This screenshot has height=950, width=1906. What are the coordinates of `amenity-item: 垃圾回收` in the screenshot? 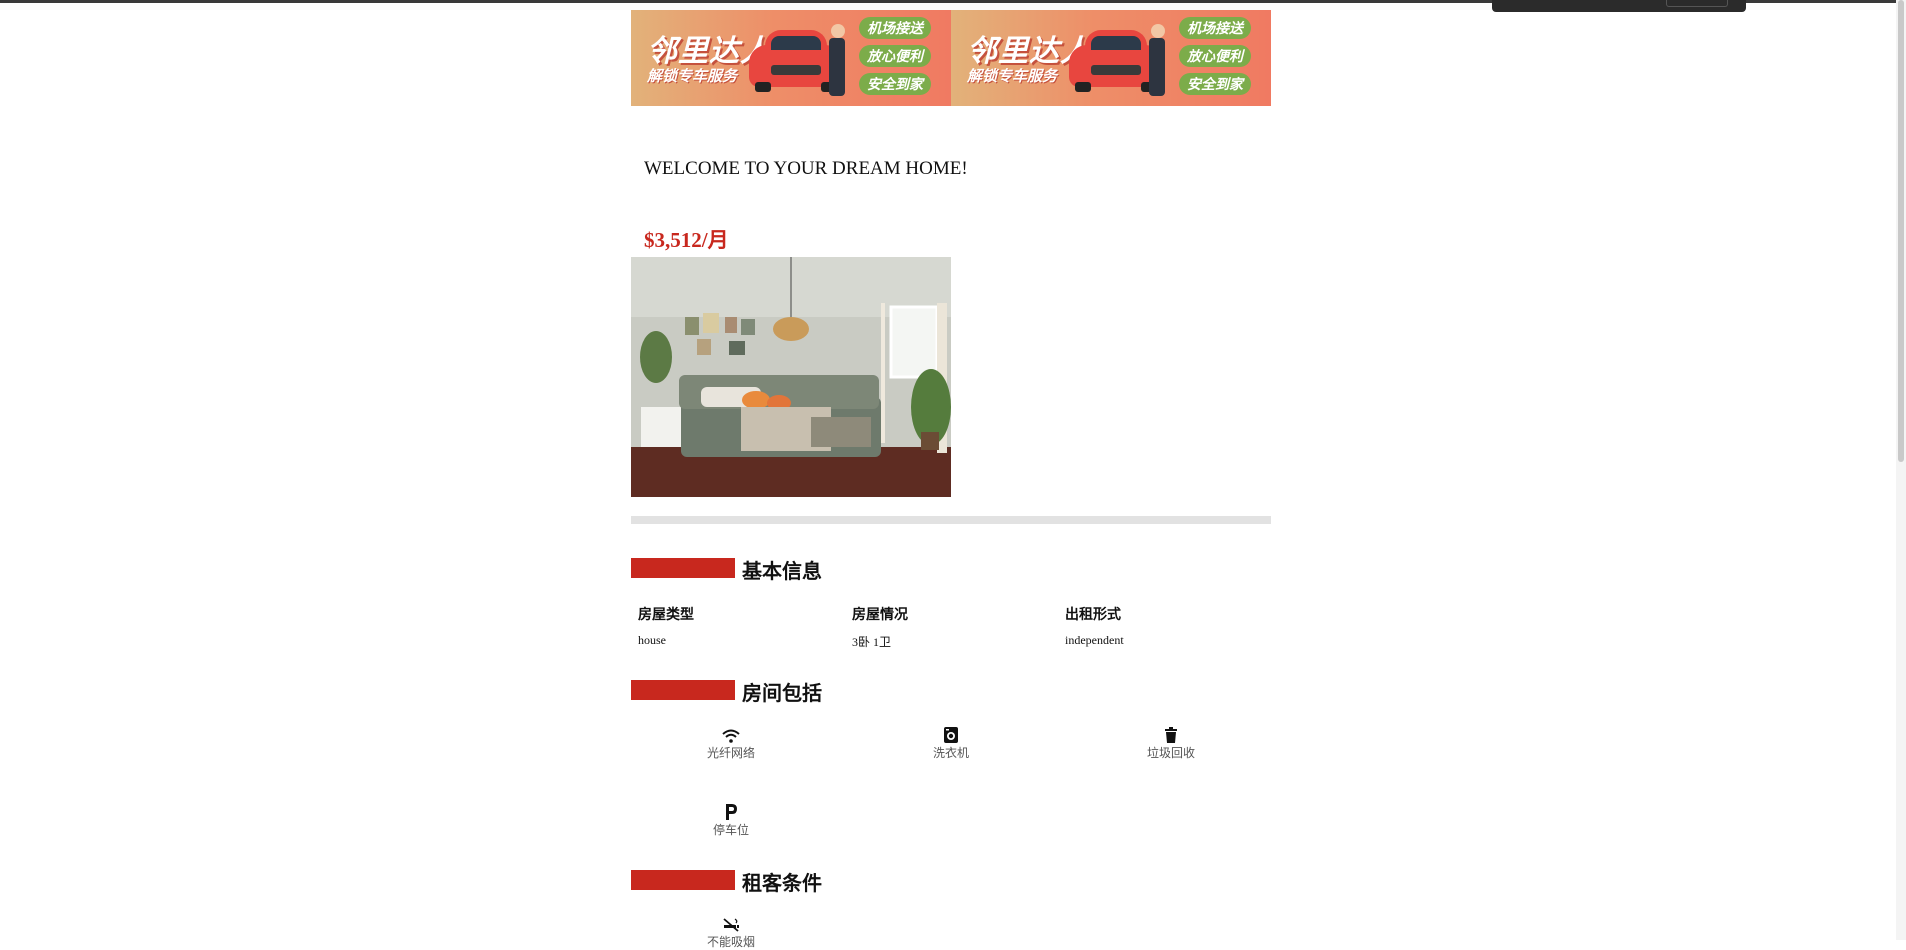 It's located at (1171, 743).